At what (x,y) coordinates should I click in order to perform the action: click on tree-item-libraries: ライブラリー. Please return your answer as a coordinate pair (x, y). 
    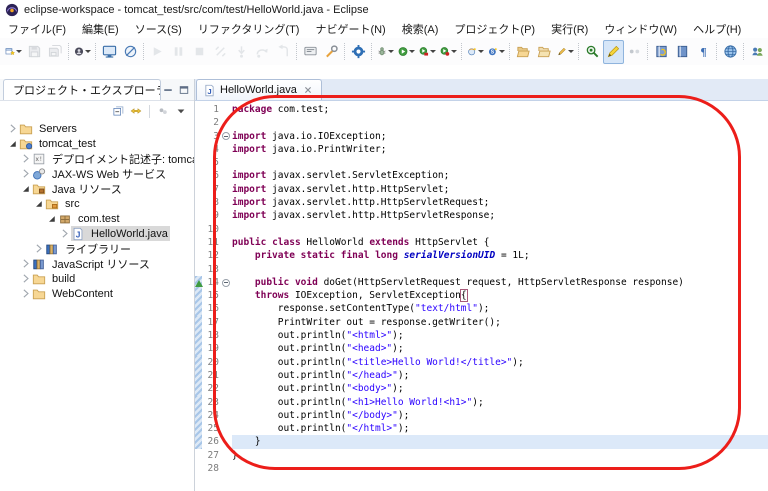
    Looking at the image, I should click on (97, 248).